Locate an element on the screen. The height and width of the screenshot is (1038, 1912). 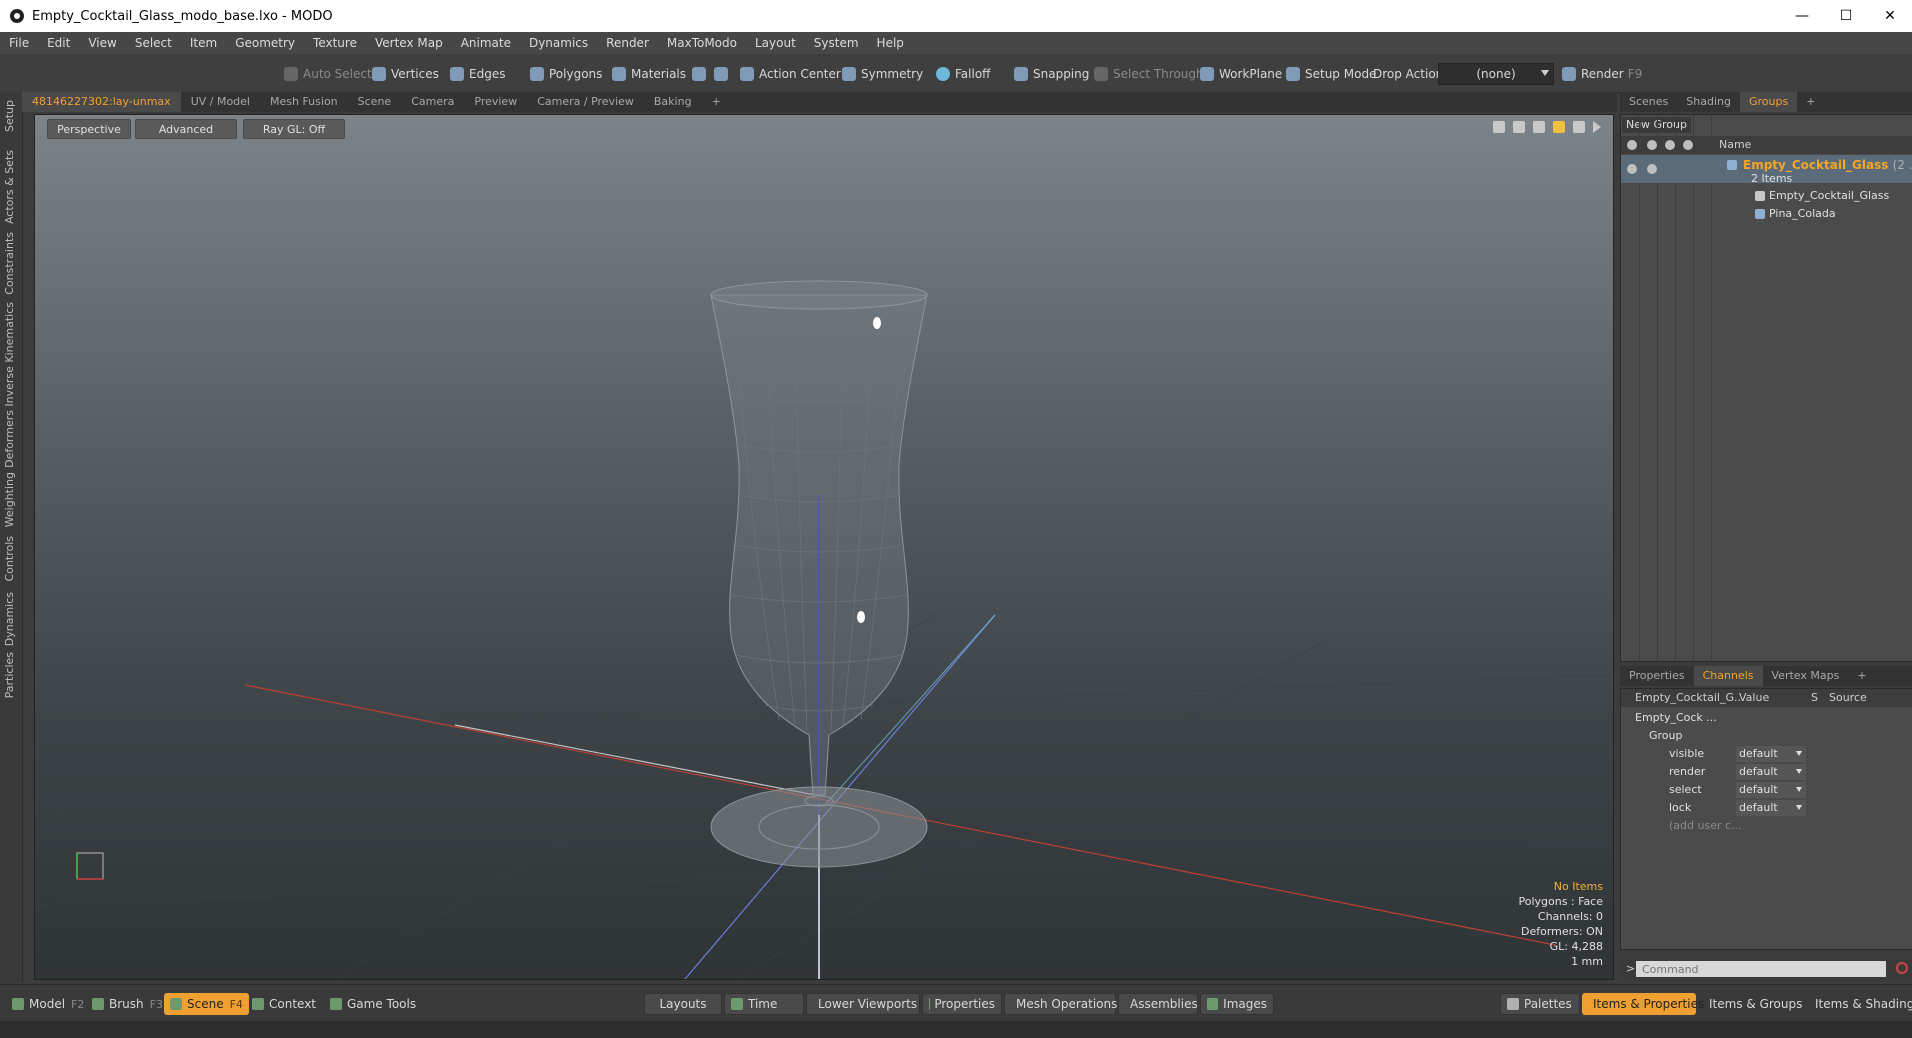
menu-render: Render is located at coordinates (627, 43).